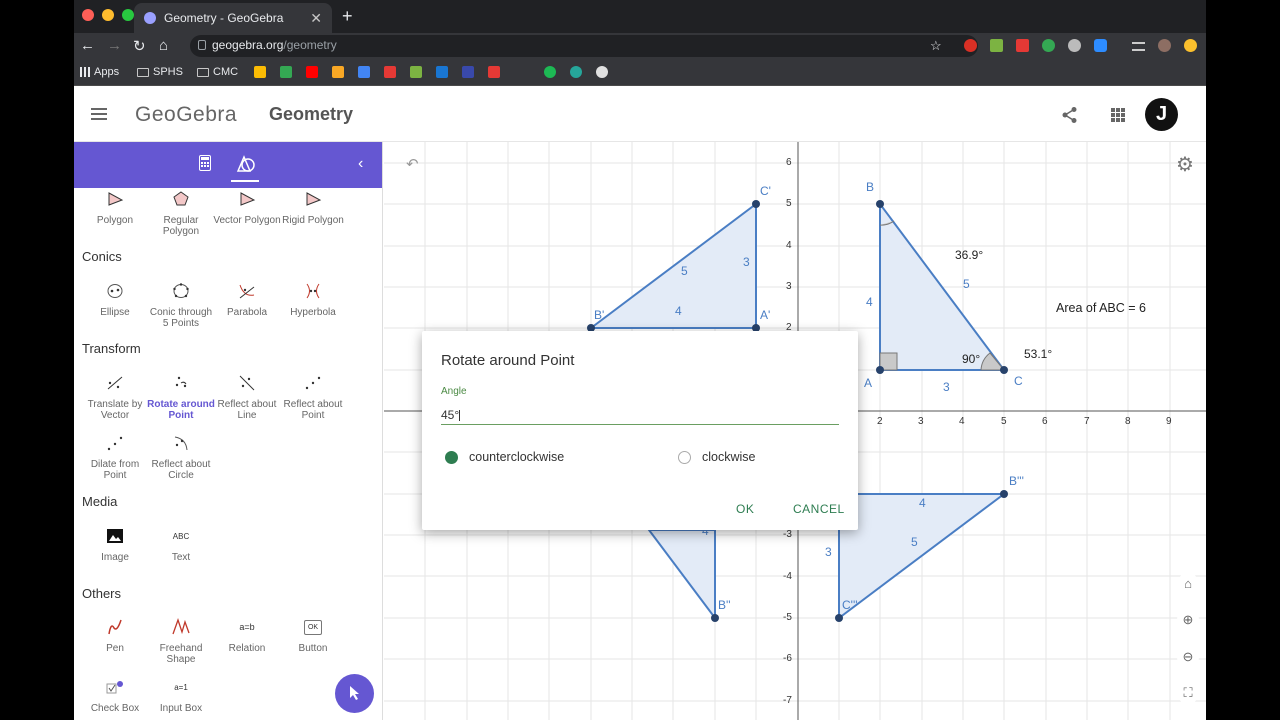 This screenshot has width=1280, height=720. Describe the element at coordinates (1138, 46) in the screenshot. I see `media-control-icon` at that location.